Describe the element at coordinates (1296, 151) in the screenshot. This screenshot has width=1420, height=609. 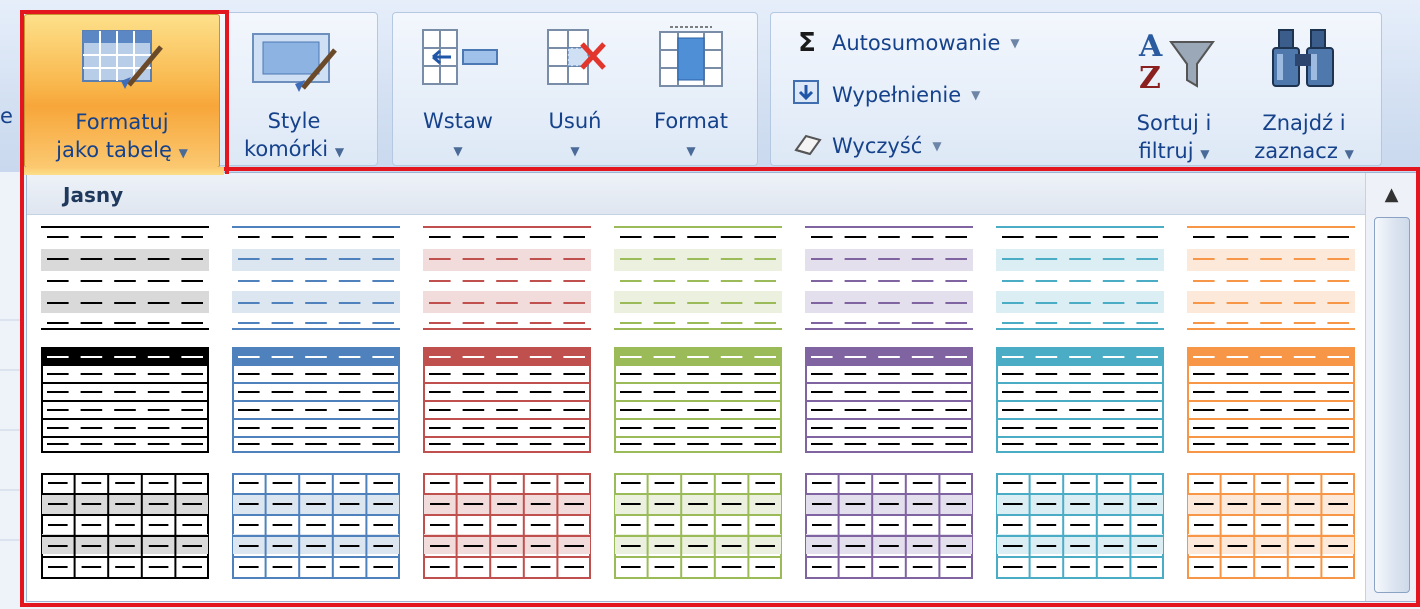
I see `find-select-line2: zaznacz` at that location.